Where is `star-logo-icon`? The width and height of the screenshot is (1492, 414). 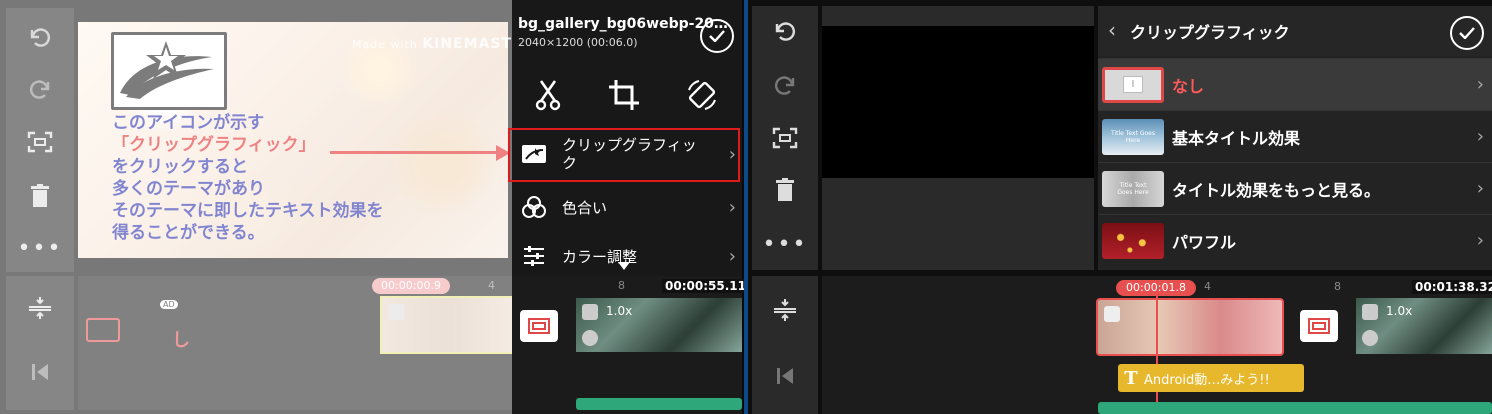
star-logo-icon is located at coordinates (167, 70).